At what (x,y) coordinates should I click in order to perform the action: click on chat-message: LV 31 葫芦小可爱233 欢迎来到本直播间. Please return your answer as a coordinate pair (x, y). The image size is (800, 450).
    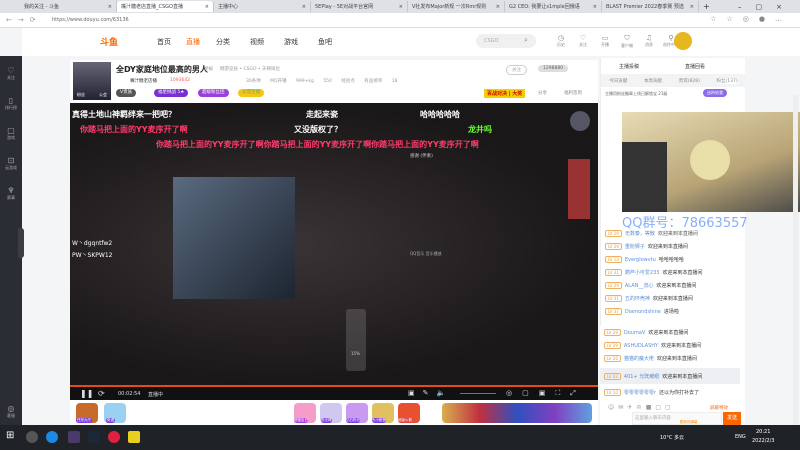
    Looking at the image, I should click on (653, 272).